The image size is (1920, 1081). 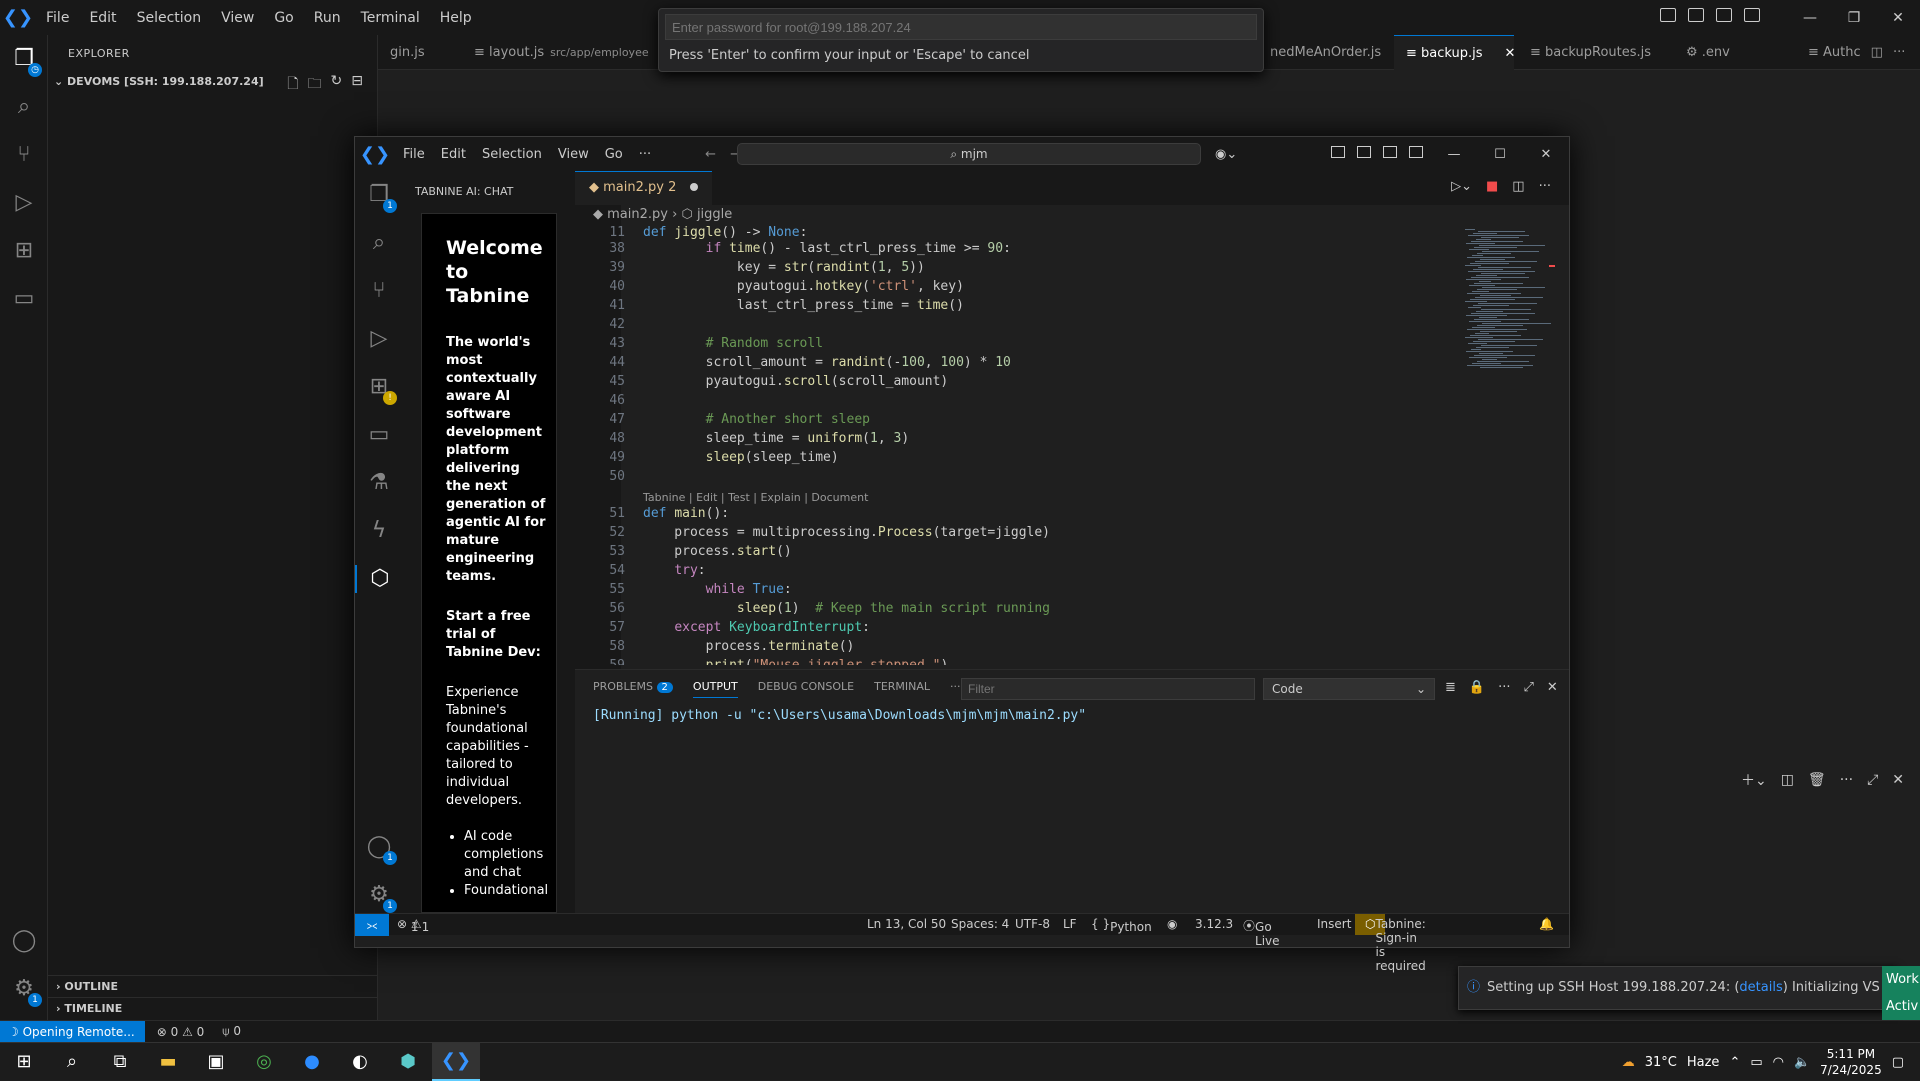 What do you see at coordinates (231, 1031) in the screenshot?
I see `ports-status: ⍦ 0` at bounding box center [231, 1031].